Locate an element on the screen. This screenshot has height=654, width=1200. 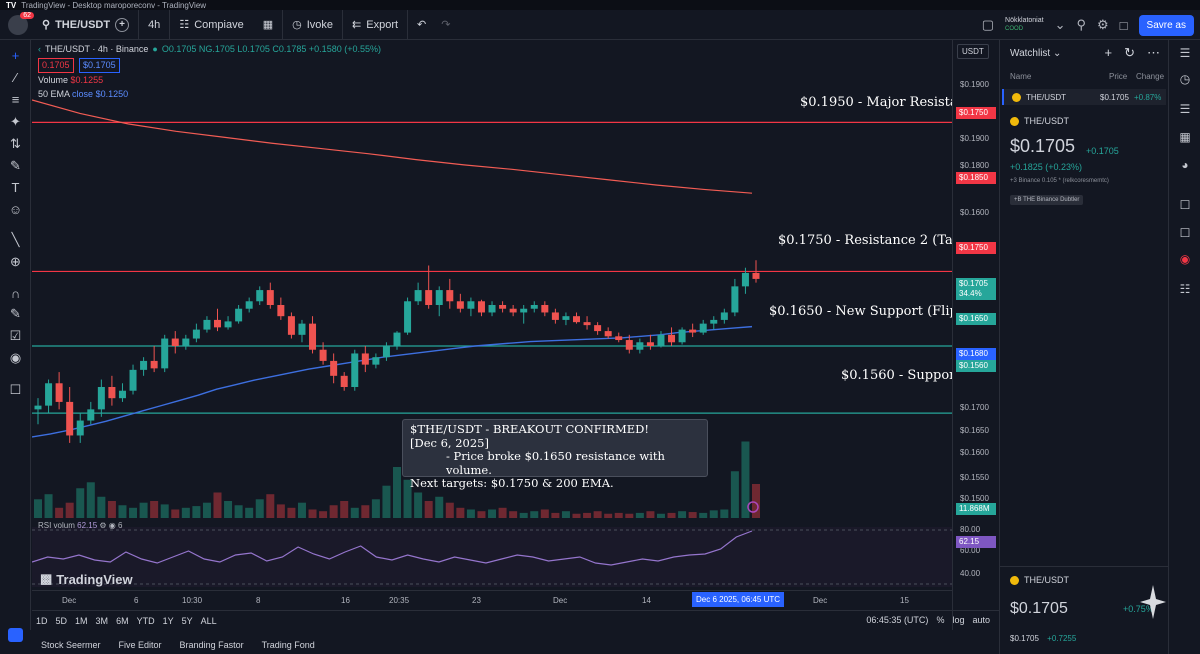
bottom-tab: Stock Seermer is located at coordinates (71, 645).